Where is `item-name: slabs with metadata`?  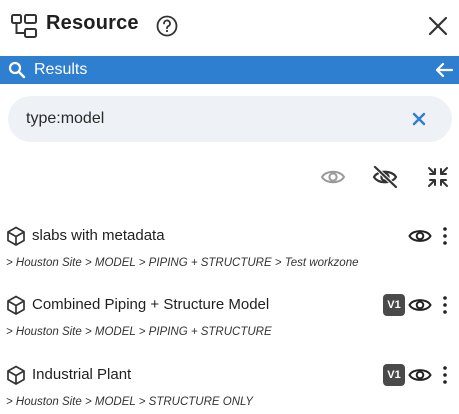 item-name: slabs with metadata is located at coordinates (98, 235).